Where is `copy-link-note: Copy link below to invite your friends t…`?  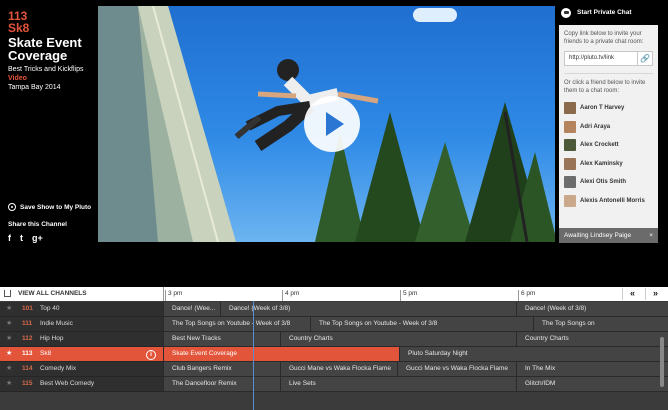 copy-link-note: Copy link below to invite your friends t… is located at coordinates (604, 38).